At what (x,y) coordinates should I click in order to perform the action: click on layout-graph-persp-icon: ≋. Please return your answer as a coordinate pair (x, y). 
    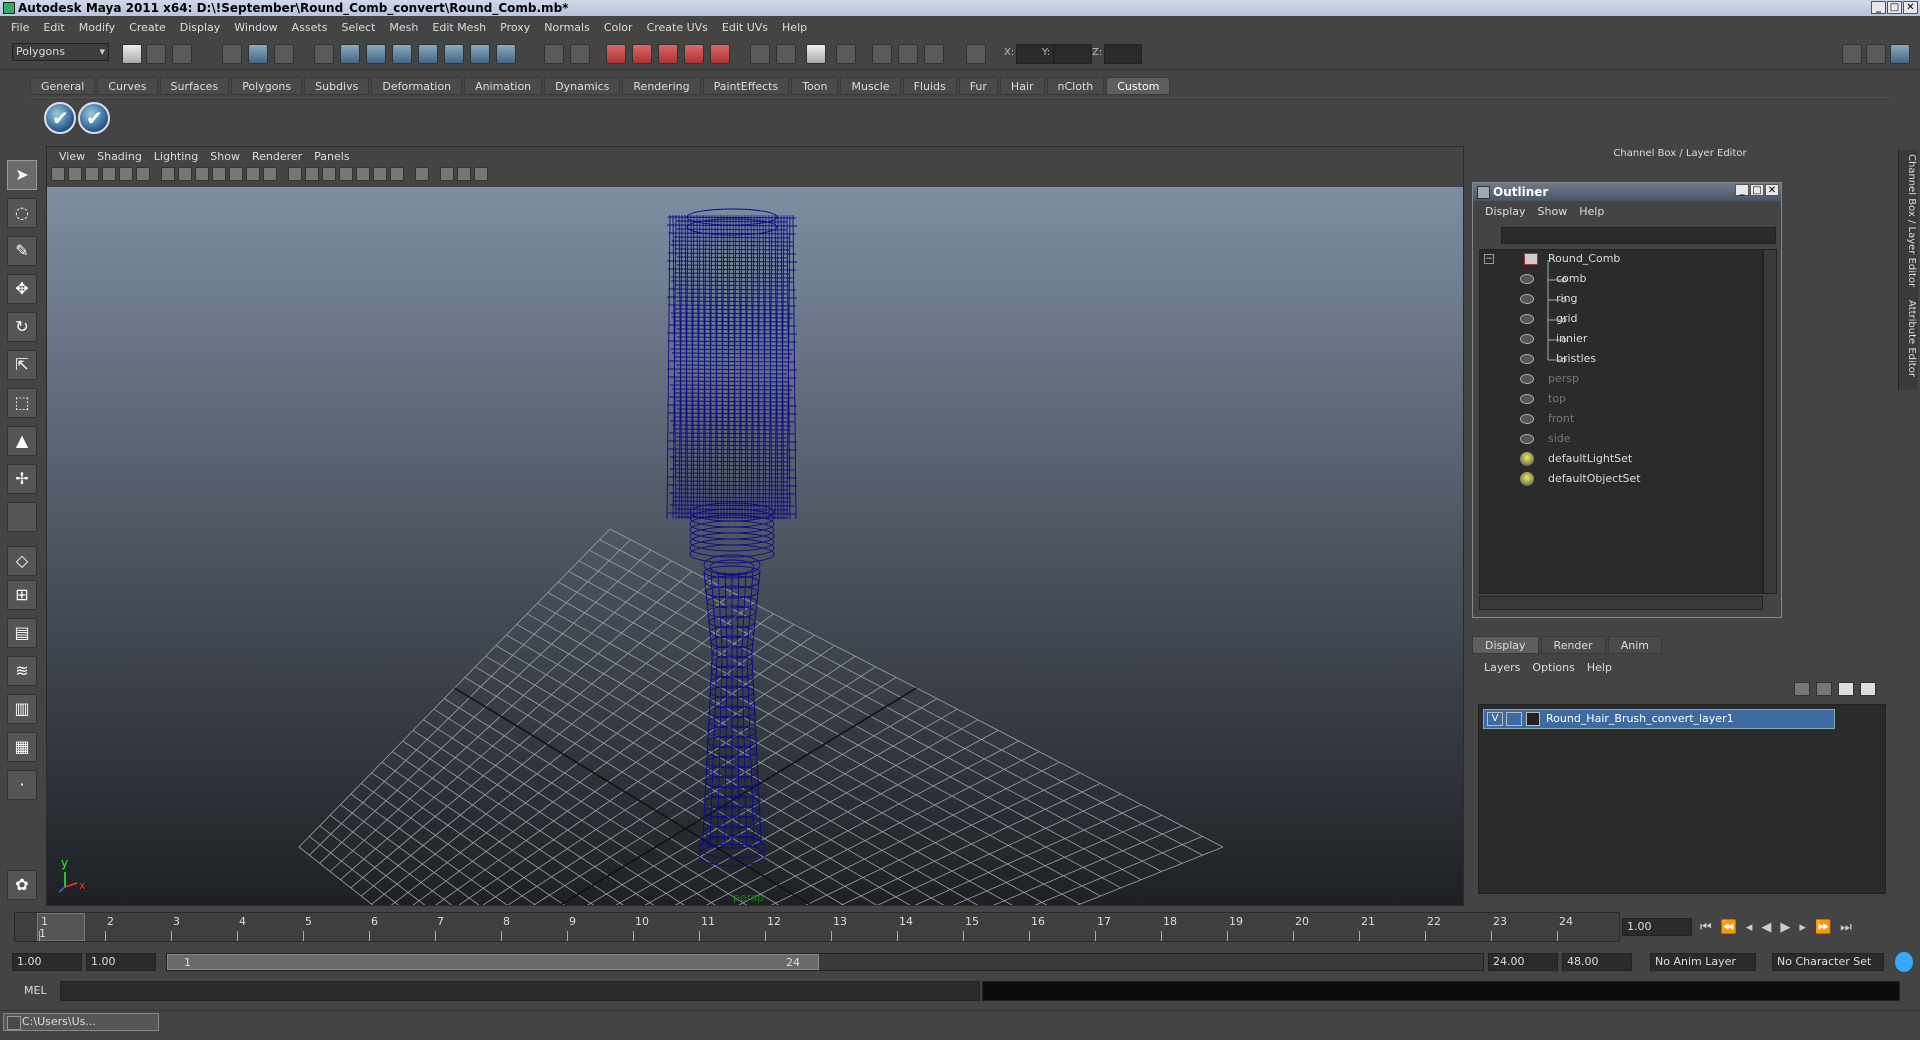
    Looking at the image, I should click on (22, 671).